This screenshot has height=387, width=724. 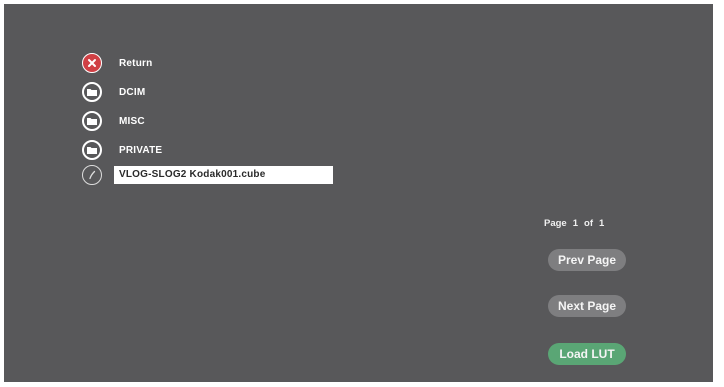 What do you see at coordinates (113, 121) in the screenshot?
I see `folder-item-misc: MISC` at bounding box center [113, 121].